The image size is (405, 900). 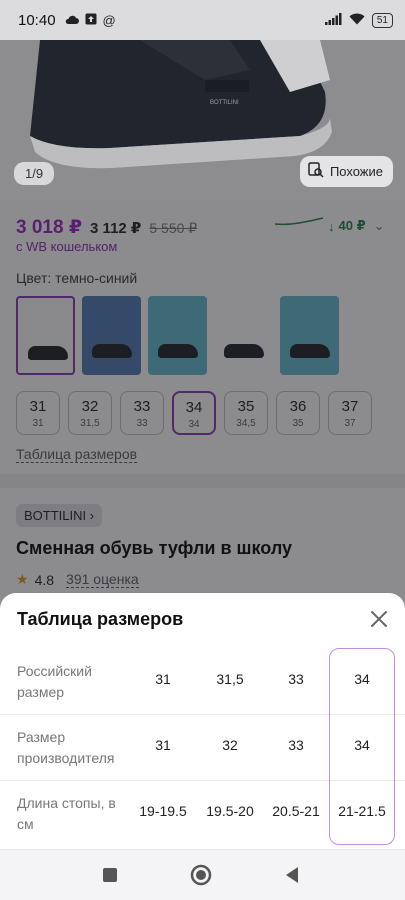 I want to click on size-table-link: Таблица размеров, so click(x=77, y=454).